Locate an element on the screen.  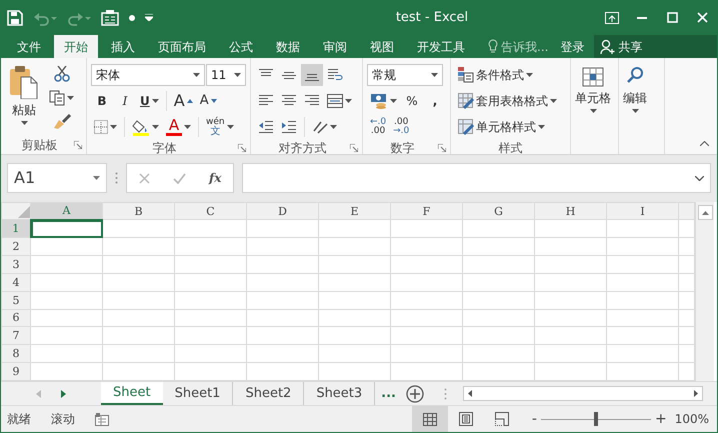
row-header: 1 is located at coordinates (16, 229).